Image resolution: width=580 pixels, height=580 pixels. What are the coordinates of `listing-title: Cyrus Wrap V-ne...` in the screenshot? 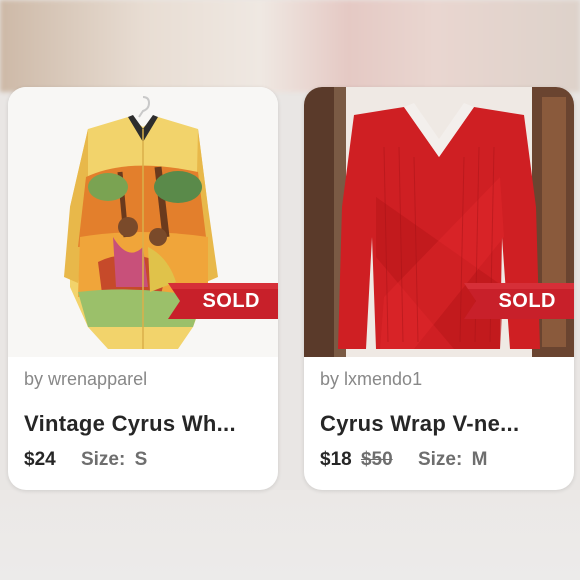 It's located at (419, 424).